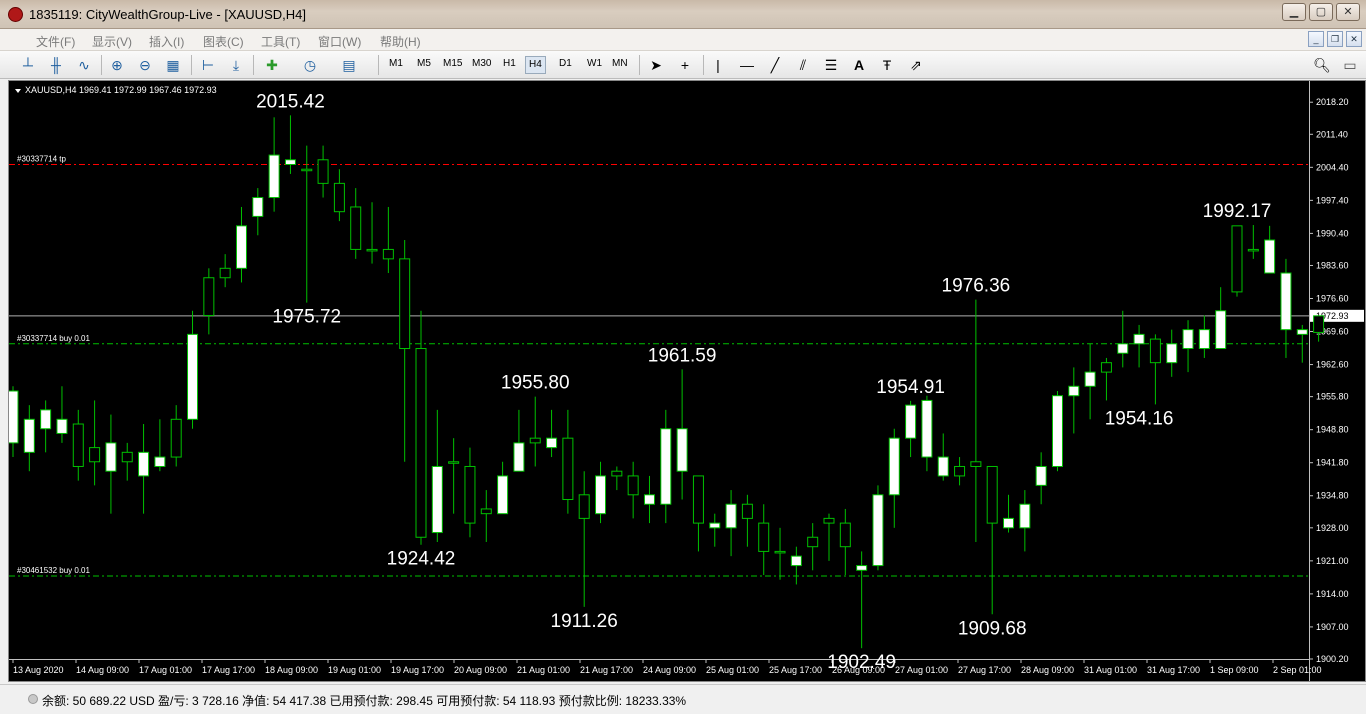 The width and height of the screenshot is (1366, 714). Describe the element at coordinates (1322, 65) in the screenshot. I see `search-icon: 🔍︎` at that location.